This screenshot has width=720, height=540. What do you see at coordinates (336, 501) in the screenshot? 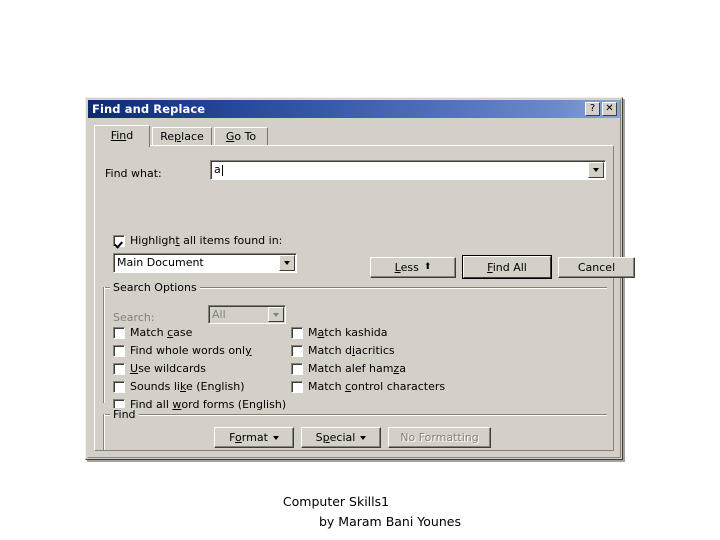
I see `footer-line-1: Computer Skills1` at bounding box center [336, 501].